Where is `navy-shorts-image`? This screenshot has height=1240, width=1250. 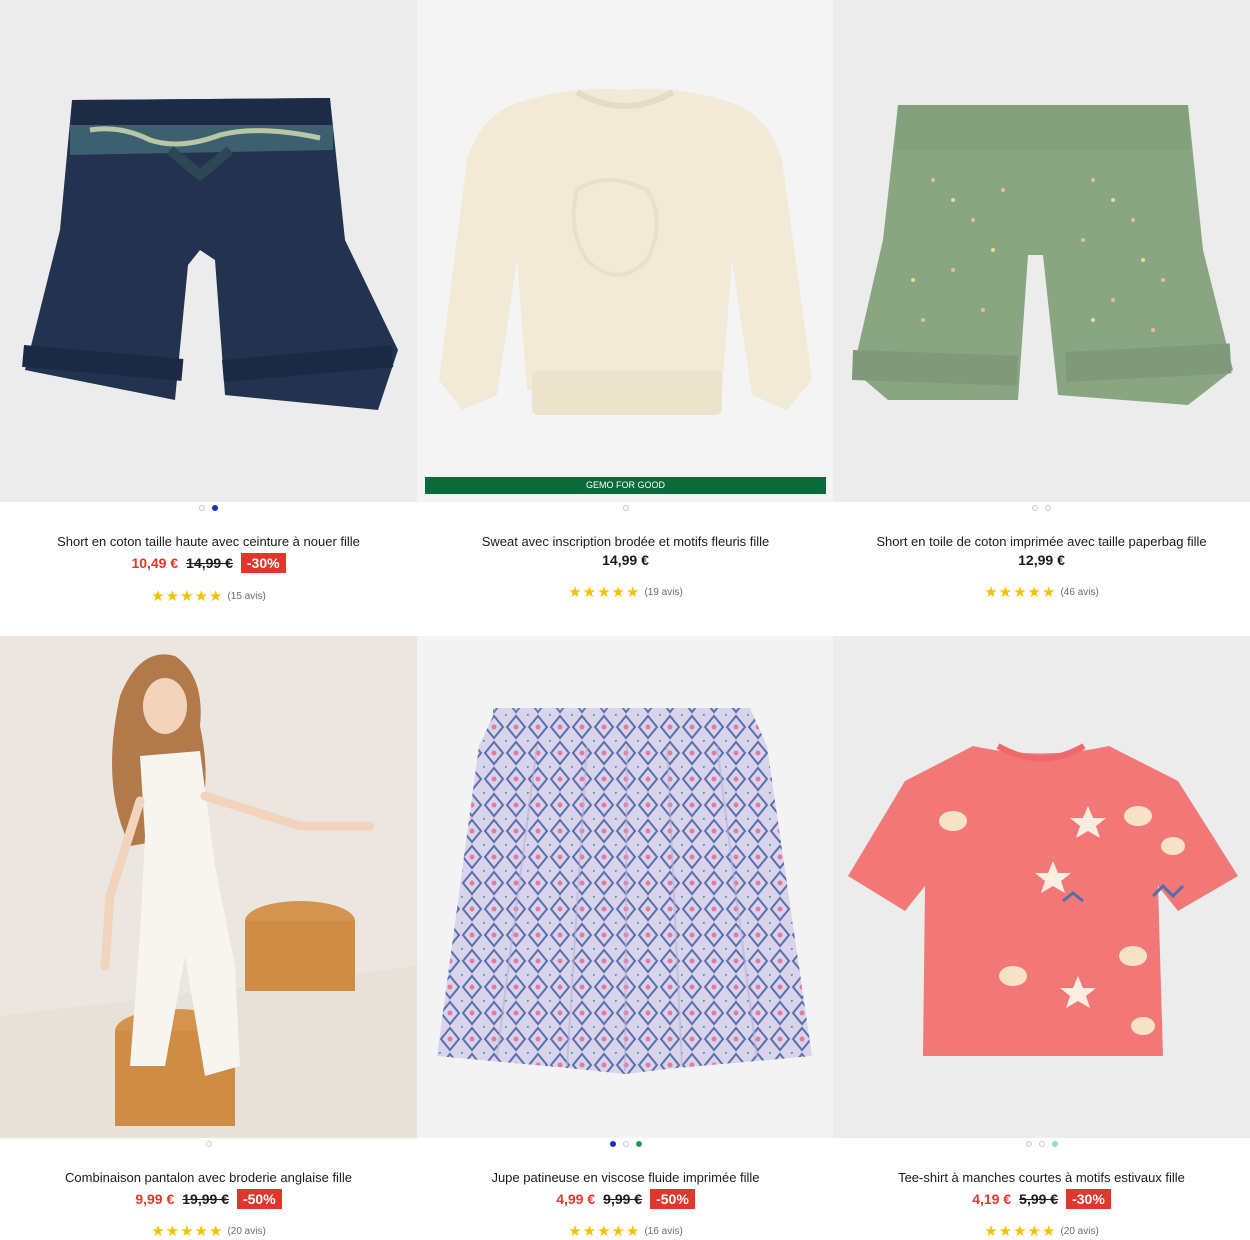
navy-shorts-image is located at coordinates (208, 251).